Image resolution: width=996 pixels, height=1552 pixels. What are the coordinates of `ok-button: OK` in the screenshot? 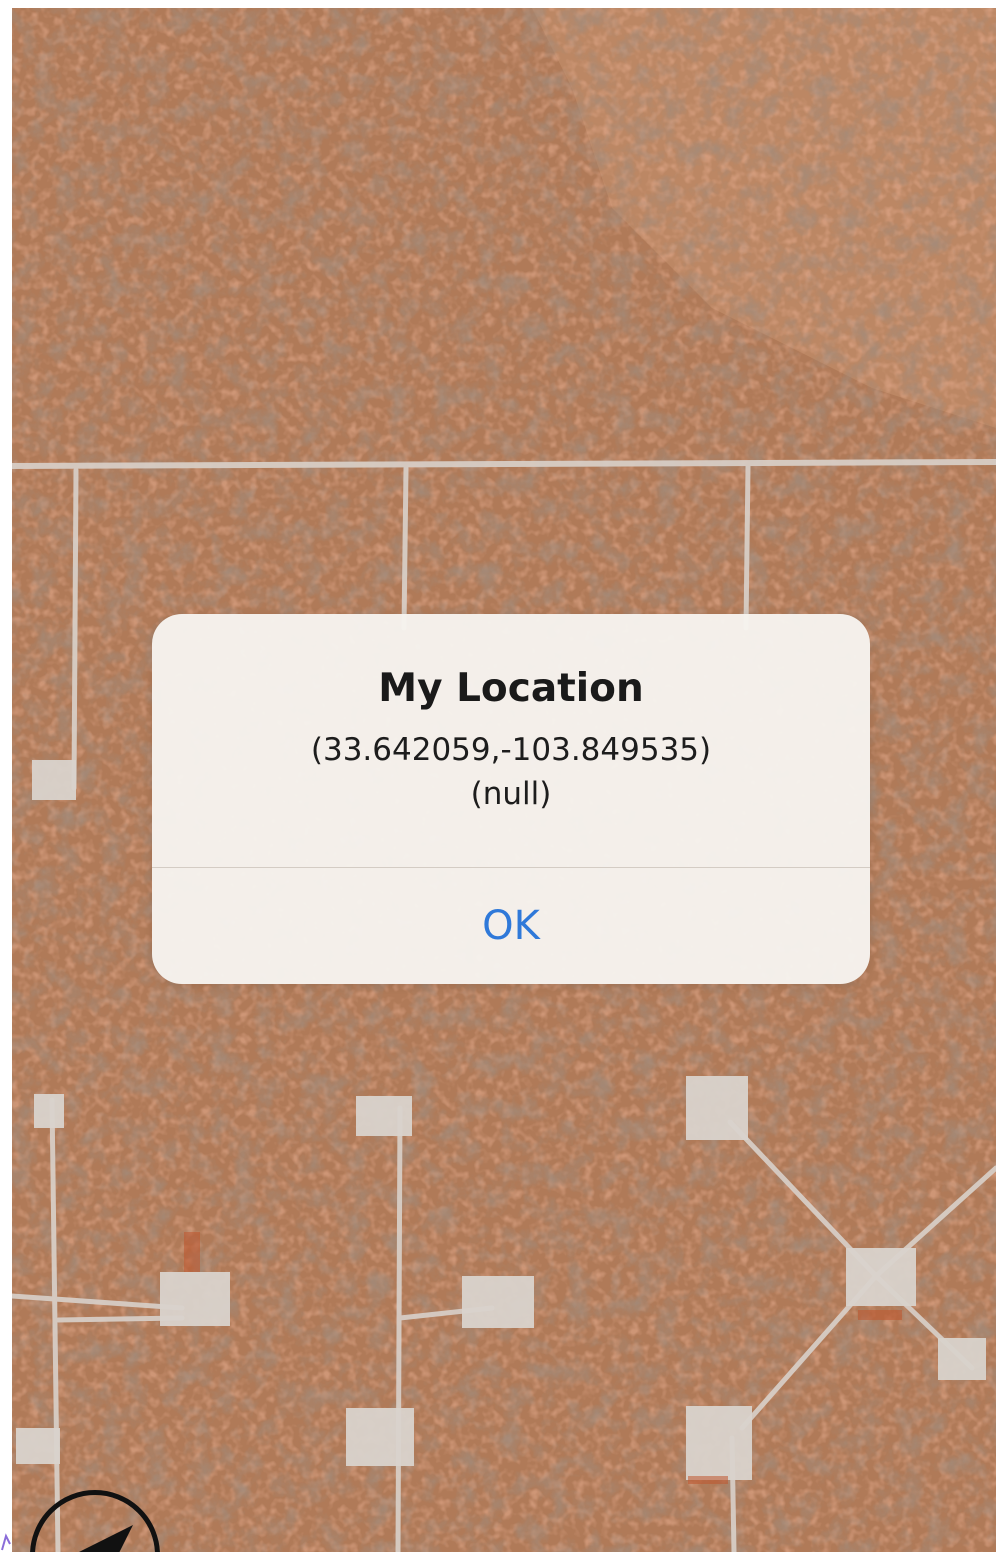 It's located at (511, 926).